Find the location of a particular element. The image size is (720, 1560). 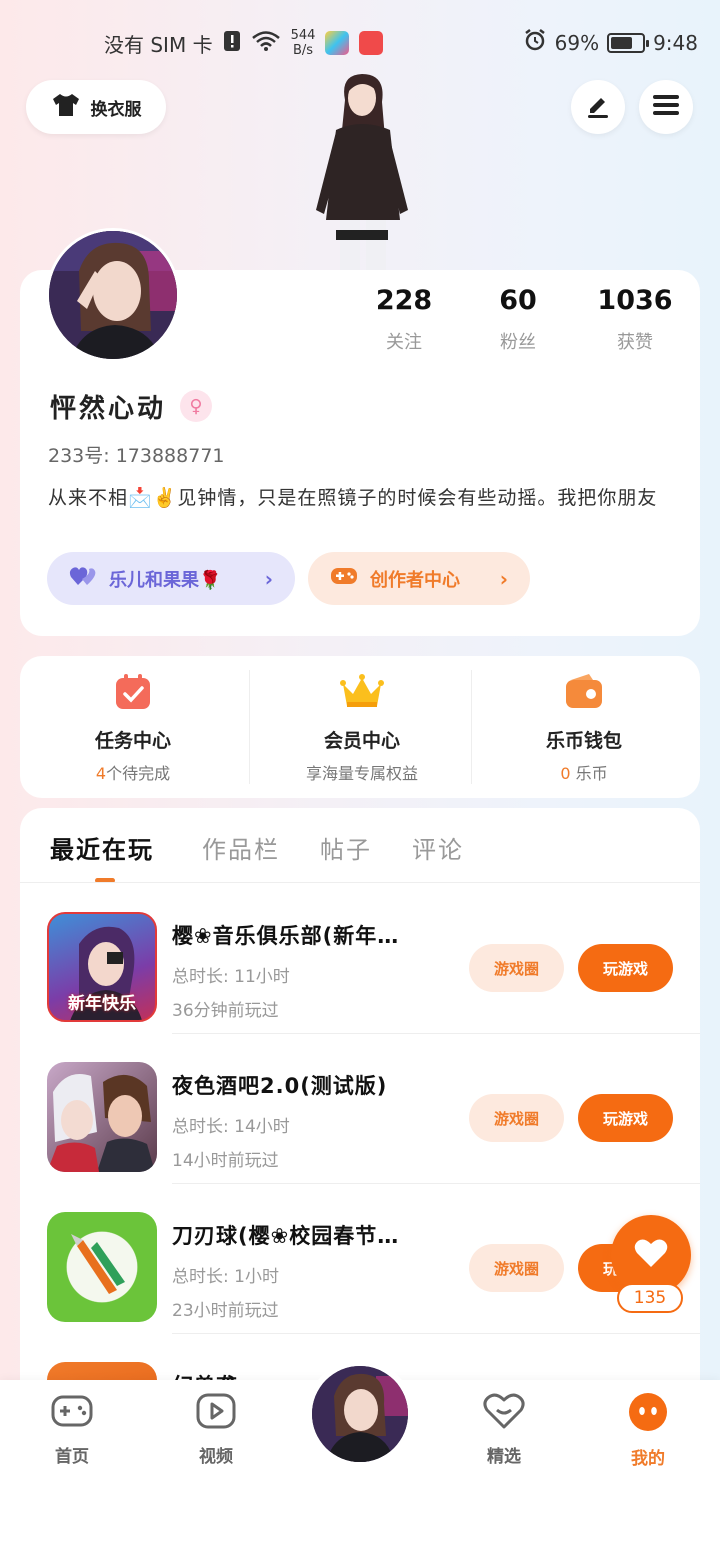

followers-count: 60 is located at coordinates (518, 300).